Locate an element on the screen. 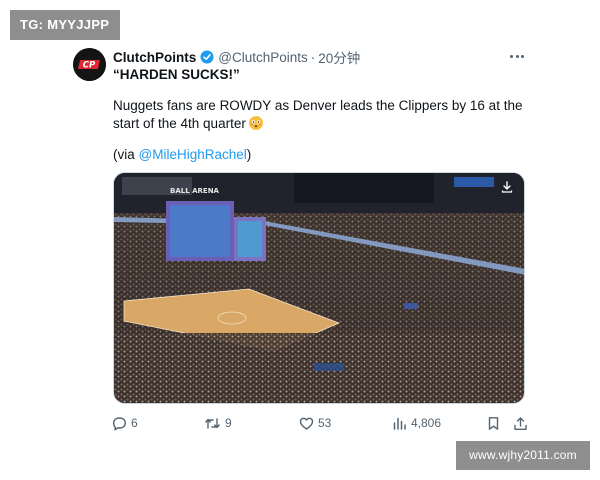 The image size is (600, 480). like-button: 53 is located at coordinates (315, 423).